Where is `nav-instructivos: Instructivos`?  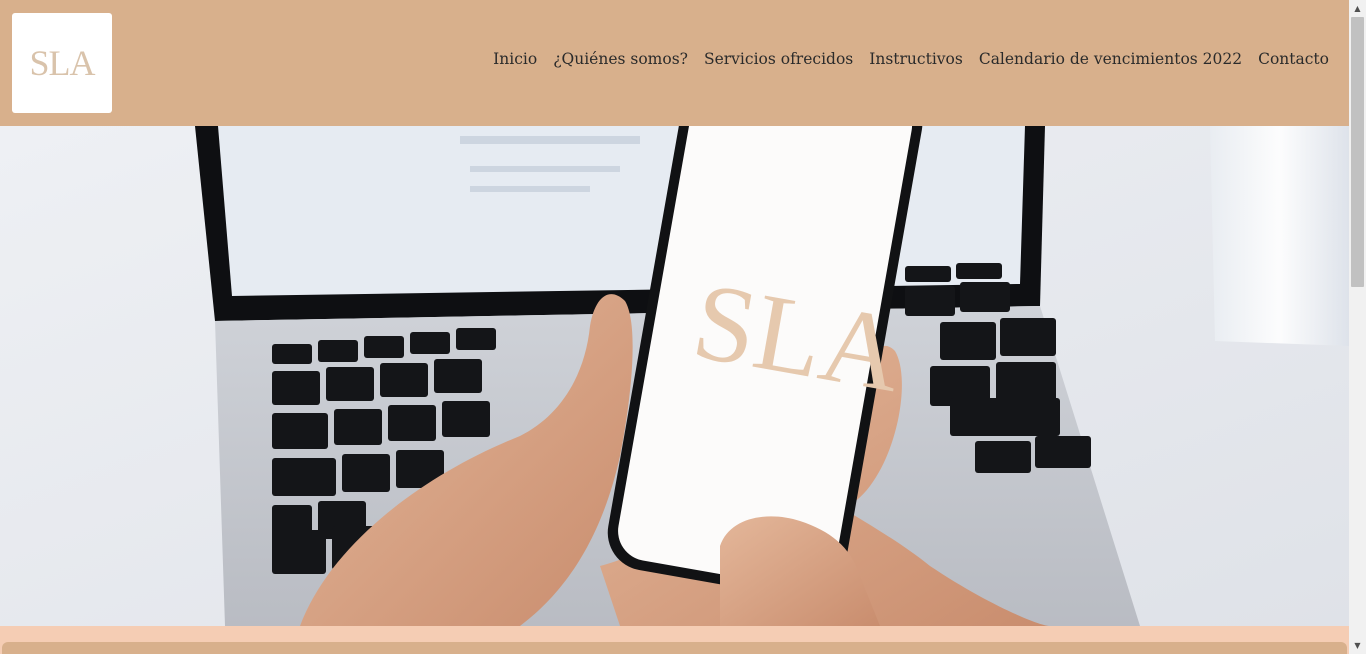
nav-instructivos: Instructivos is located at coordinates (916, 59).